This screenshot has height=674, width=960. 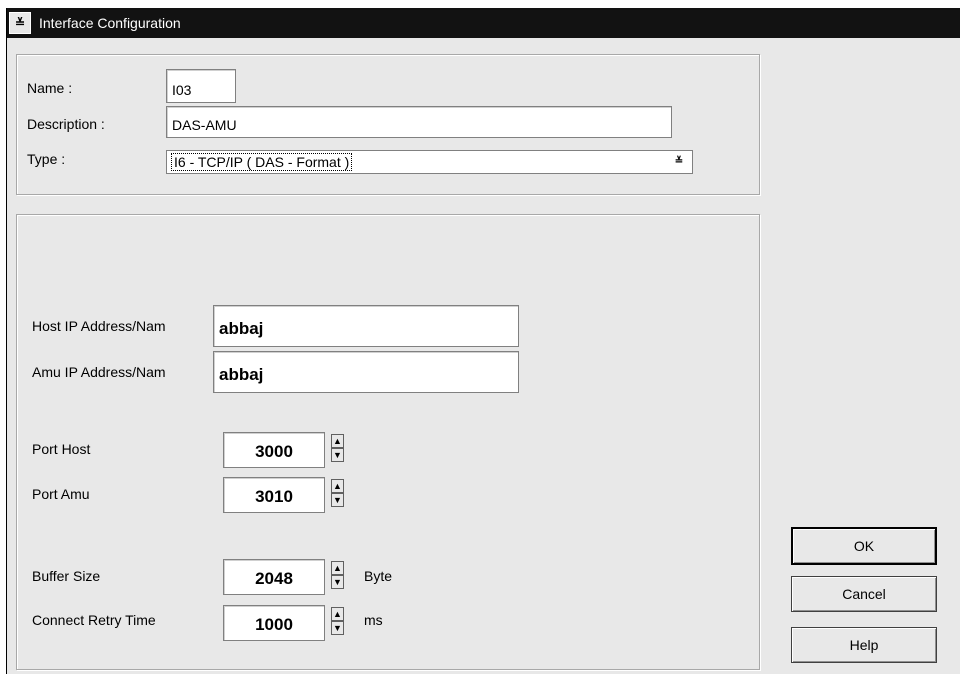 I want to click on host-ip-label: Host IP Address/Nam, so click(x=99, y=326).